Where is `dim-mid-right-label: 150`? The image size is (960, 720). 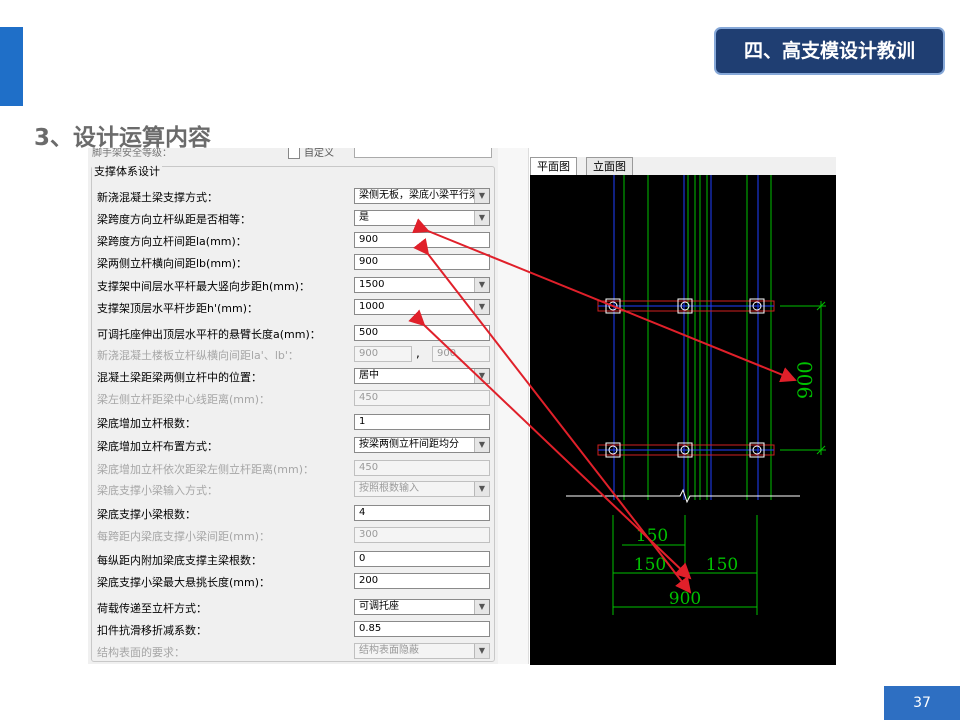 dim-mid-right-label: 150 is located at coordinates (722, 565).